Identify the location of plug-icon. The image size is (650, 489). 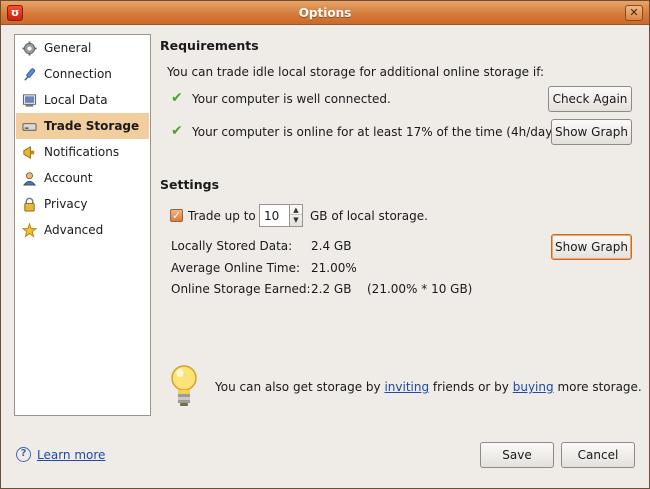
(29, 74).